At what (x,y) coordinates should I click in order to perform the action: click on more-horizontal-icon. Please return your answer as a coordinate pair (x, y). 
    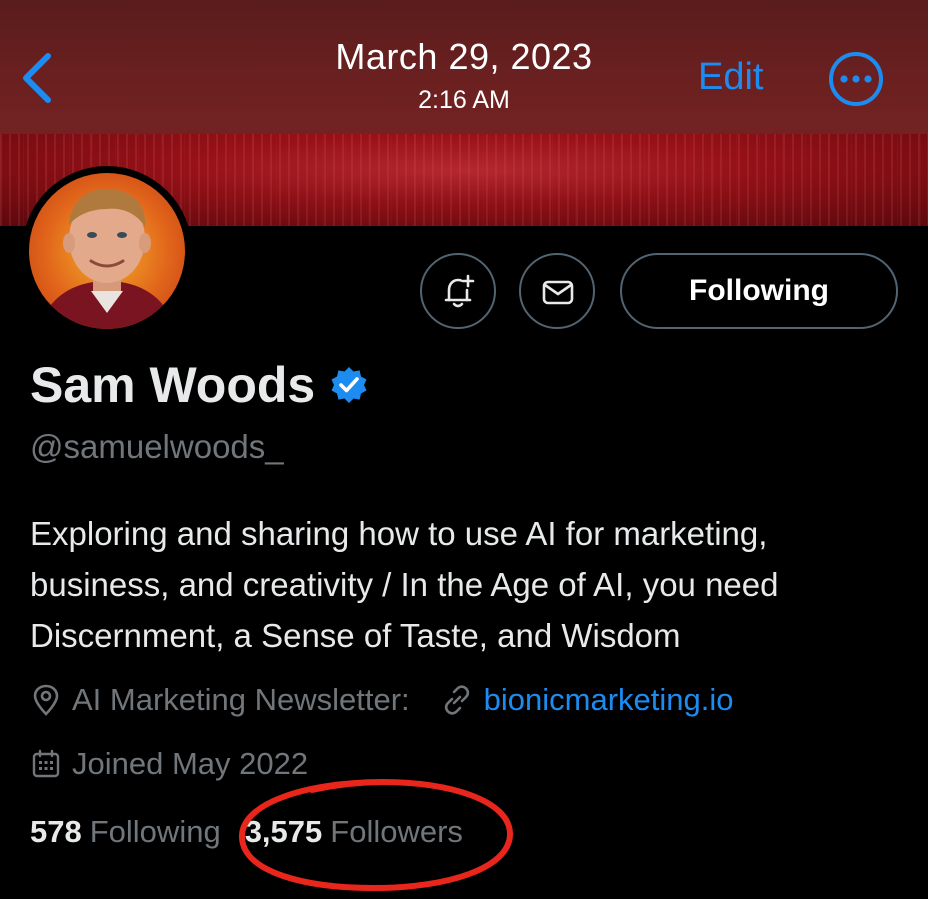
    Looking at the image, I should click on (856, 79).